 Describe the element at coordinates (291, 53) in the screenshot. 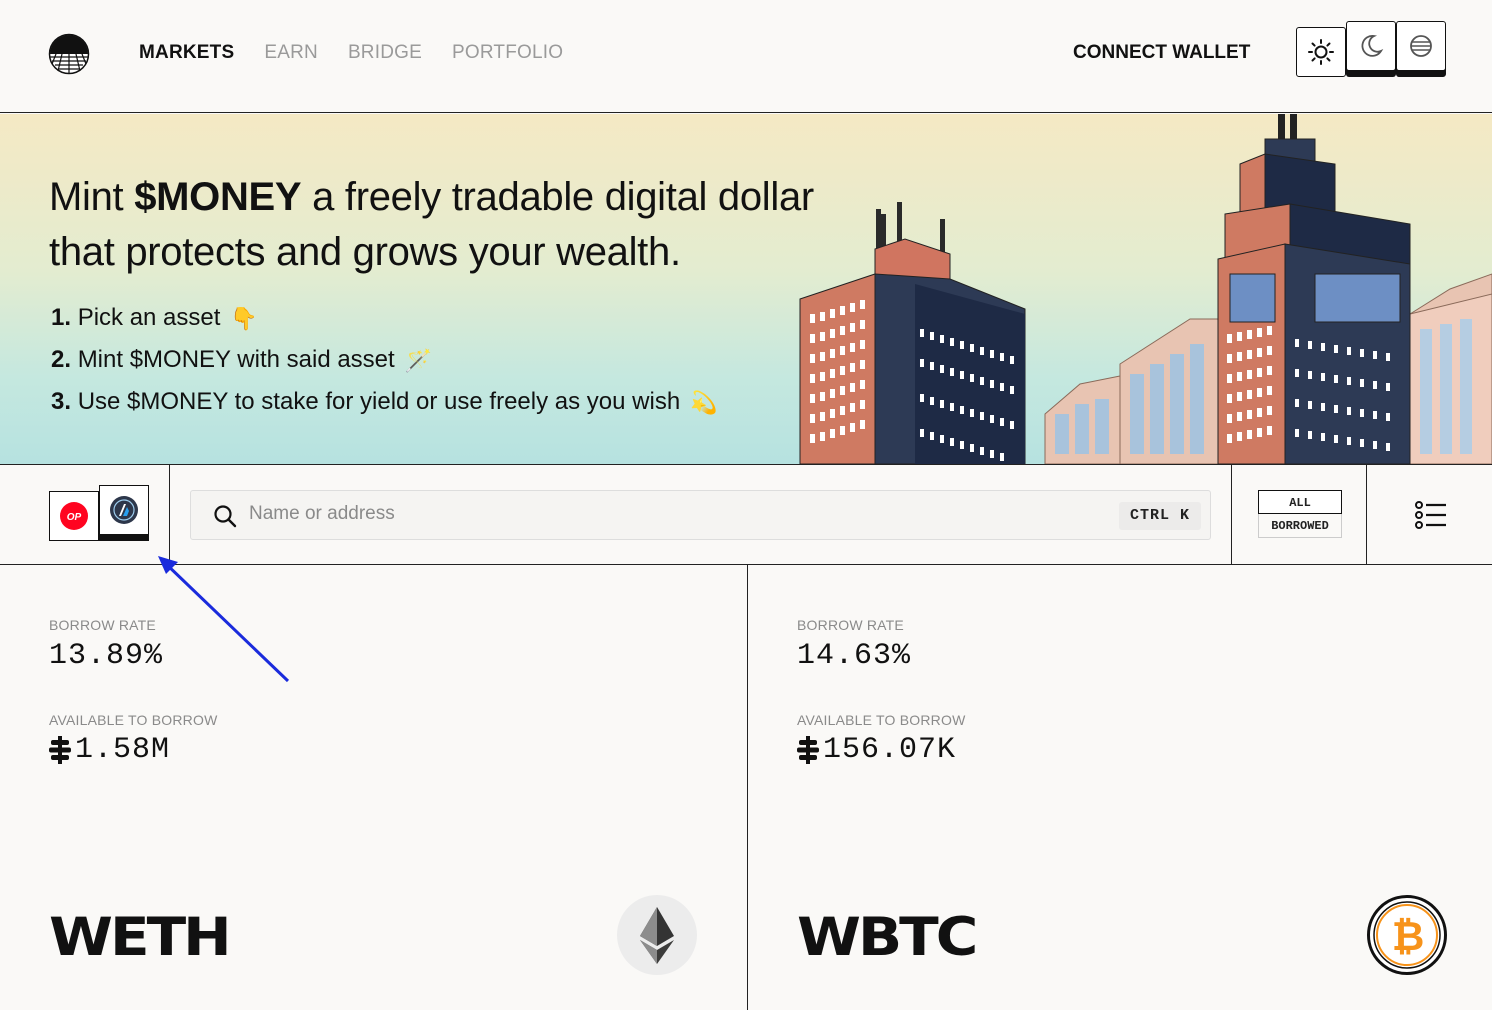

I see `nav-earn: EARN` at that location.